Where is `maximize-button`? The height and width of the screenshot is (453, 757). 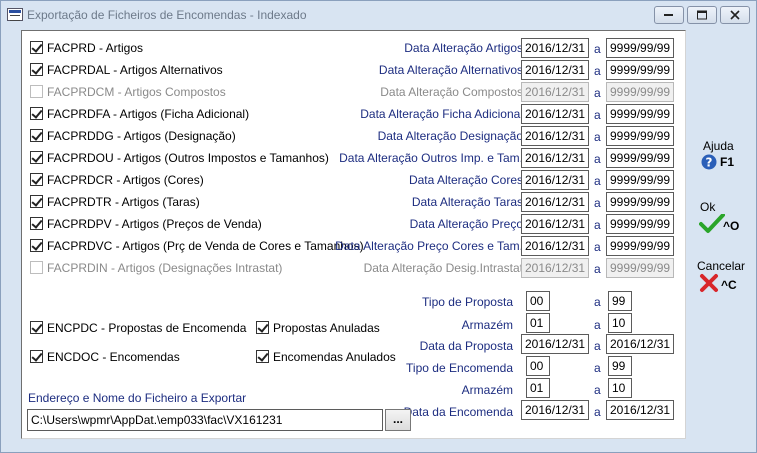
maximize-button is located at coordinates (702, 15).